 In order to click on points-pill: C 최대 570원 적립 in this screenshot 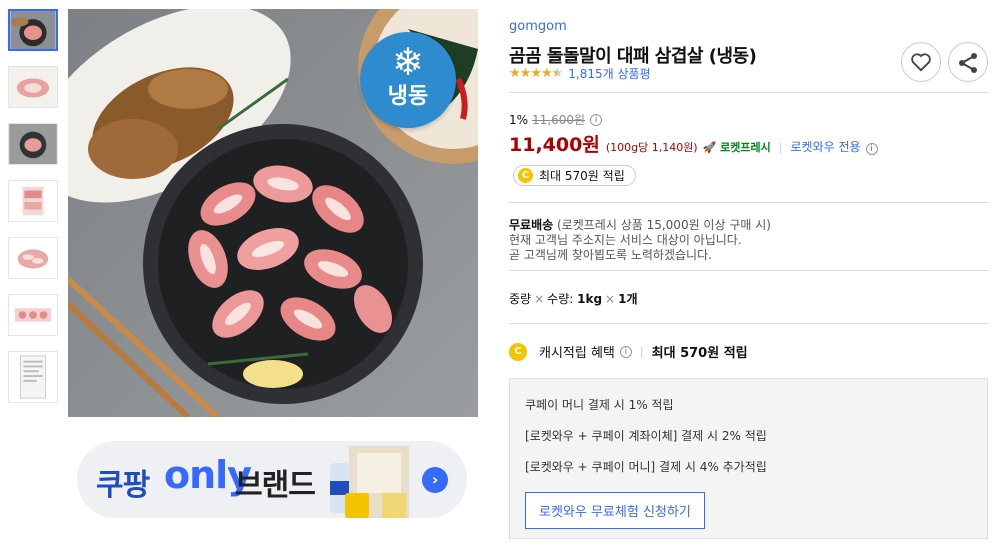, I will do `click(574, 175)`.